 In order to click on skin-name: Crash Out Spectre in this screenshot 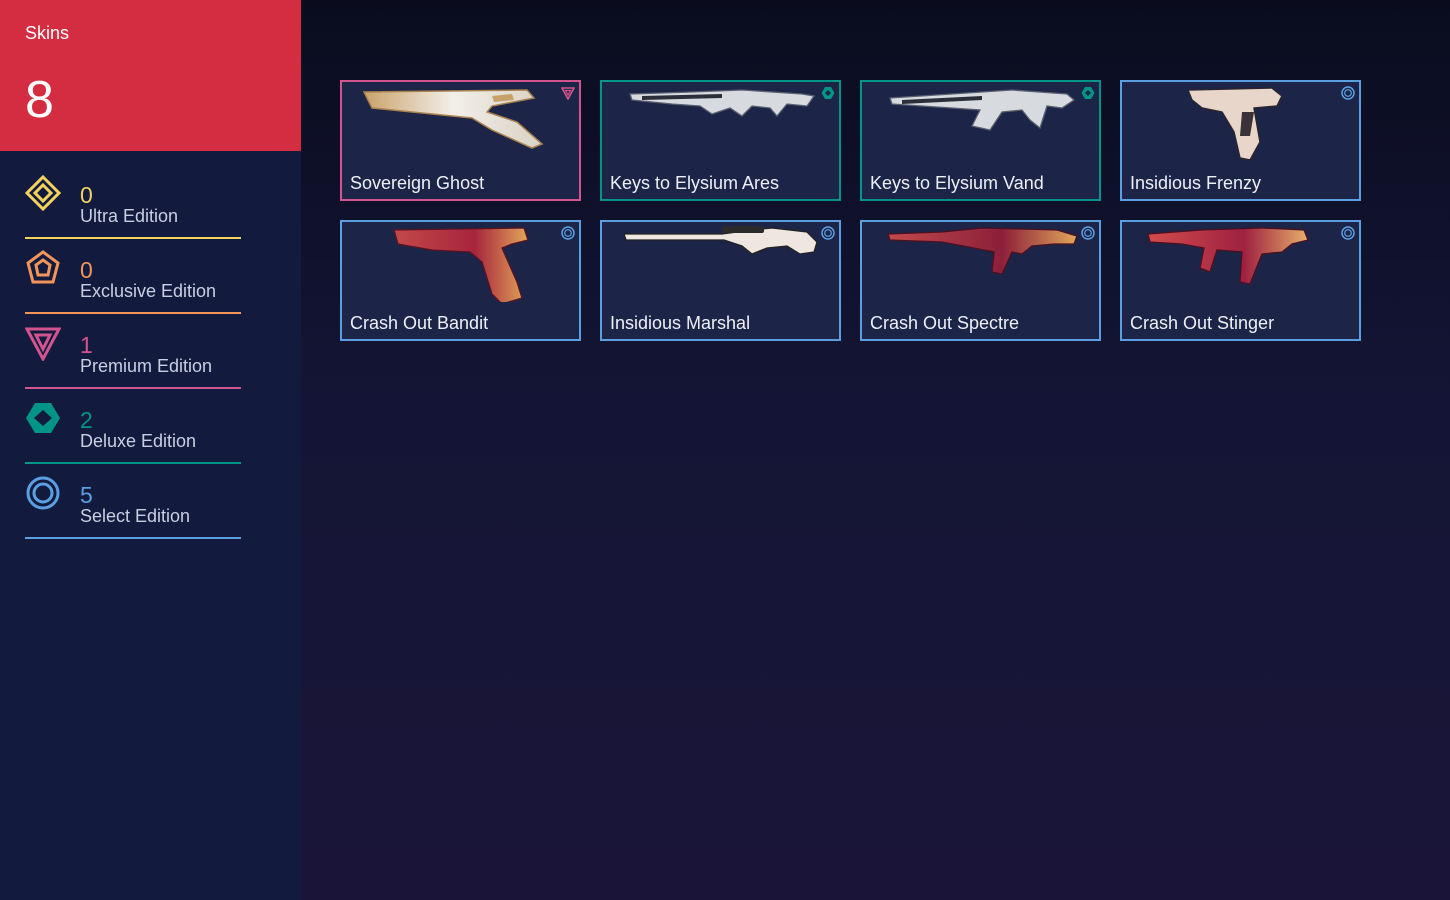, I will do `click(945, 323)`.